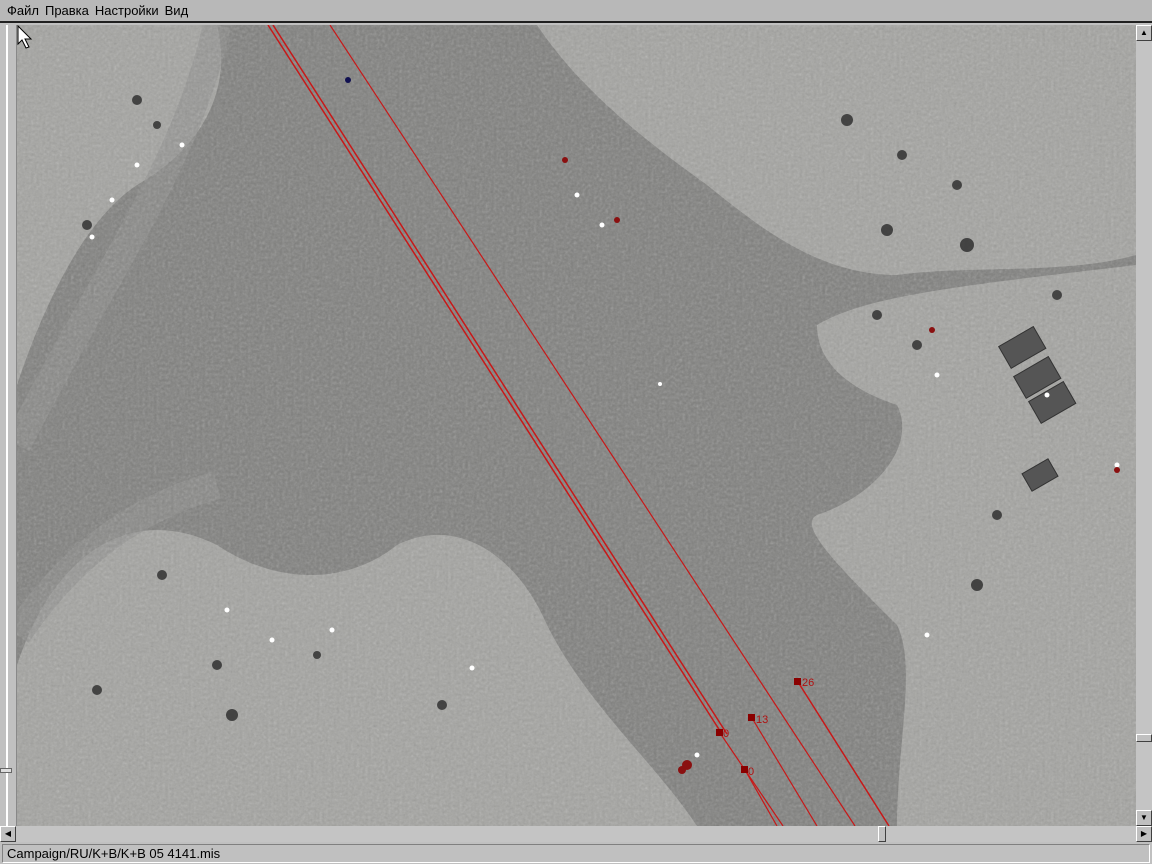 The image size is (1152, 864). I want to click on mouse-cursor-icon, so click(25, 37).